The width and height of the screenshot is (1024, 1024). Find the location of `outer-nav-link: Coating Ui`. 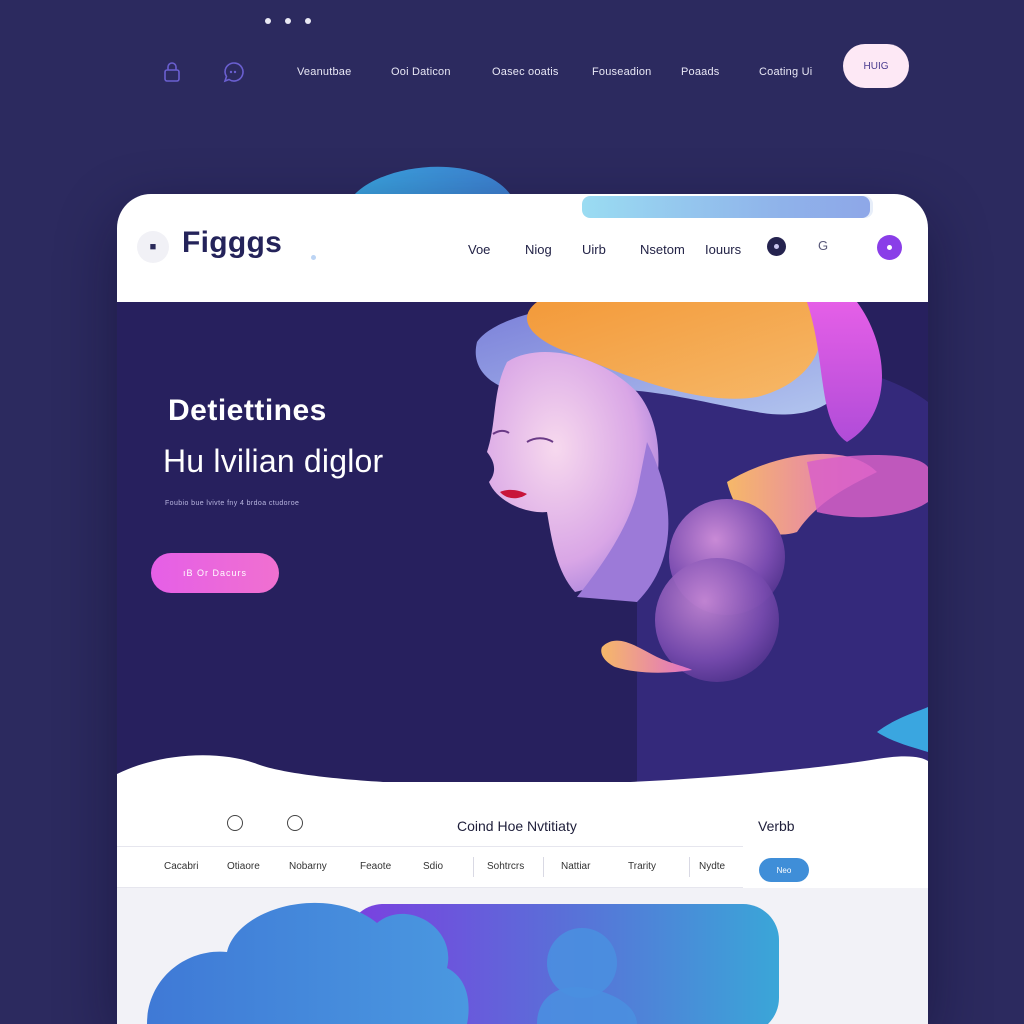

outer-nav-link: Coating Ui is located at coordinates (785, 72).